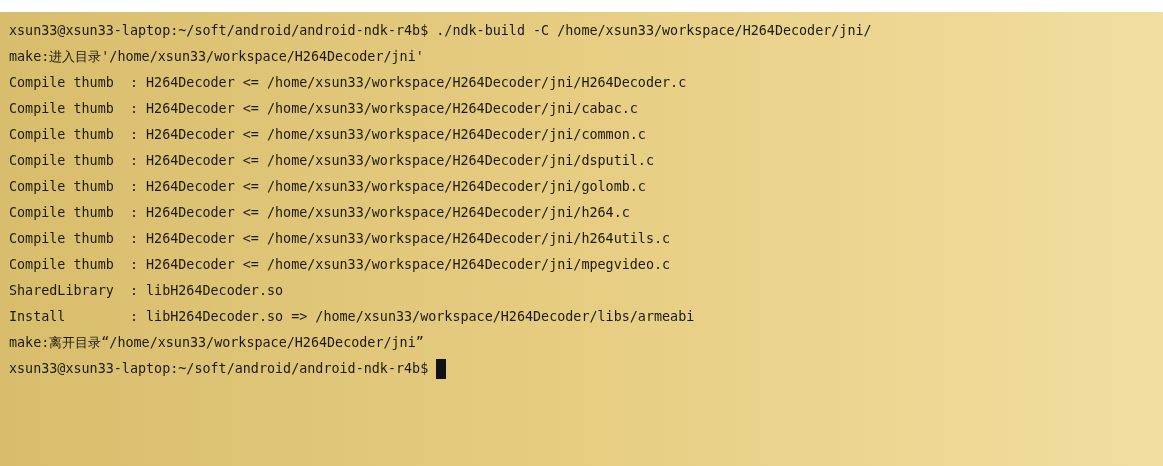  Describe the element at coordinates (327, 187) in the screenshot. I see `output-line: Compile thumb : H264Decoder <= /home/xsun33/workspace/H264Decoder/jni/golomb.c` at that location.